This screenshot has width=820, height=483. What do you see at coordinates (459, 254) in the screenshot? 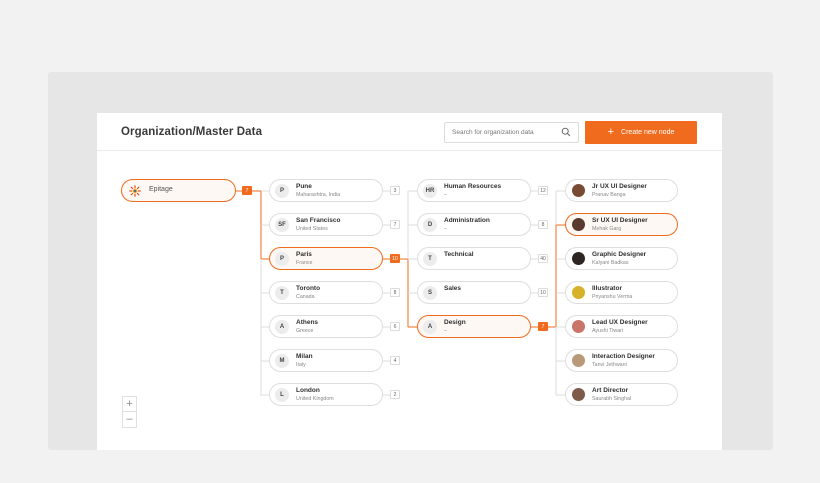
I see `department-name: Technical` at bounding box center [459, 254].